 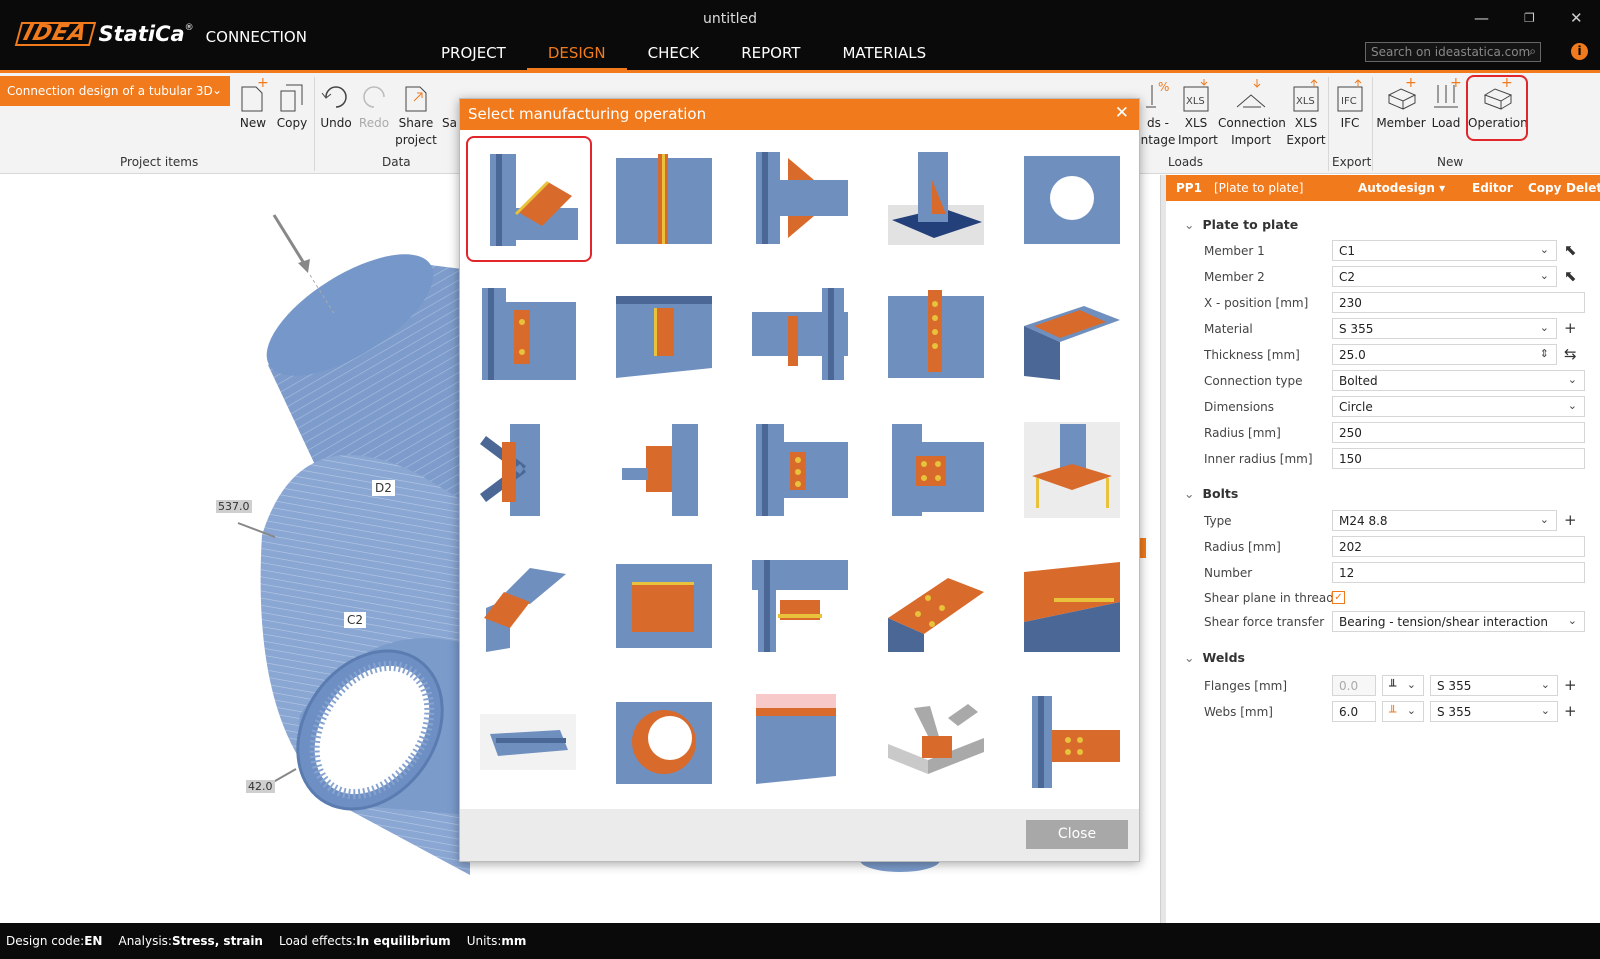 What do you see at coordinates (1401, 123) in the screenshot?
I see `member-label: Member` at bounding box center [1401, 123].